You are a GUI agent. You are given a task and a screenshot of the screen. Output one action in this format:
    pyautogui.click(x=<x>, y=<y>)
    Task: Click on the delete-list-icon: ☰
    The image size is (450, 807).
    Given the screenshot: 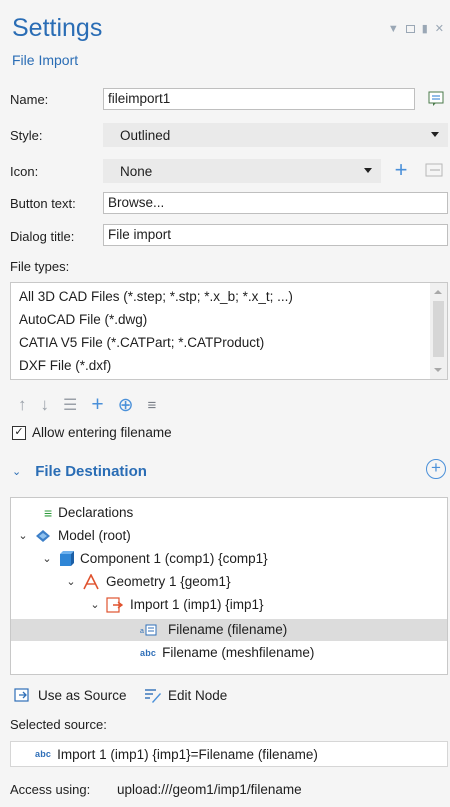 What is the action you would take?
    pyautogui.click(x=70, y=405)
    